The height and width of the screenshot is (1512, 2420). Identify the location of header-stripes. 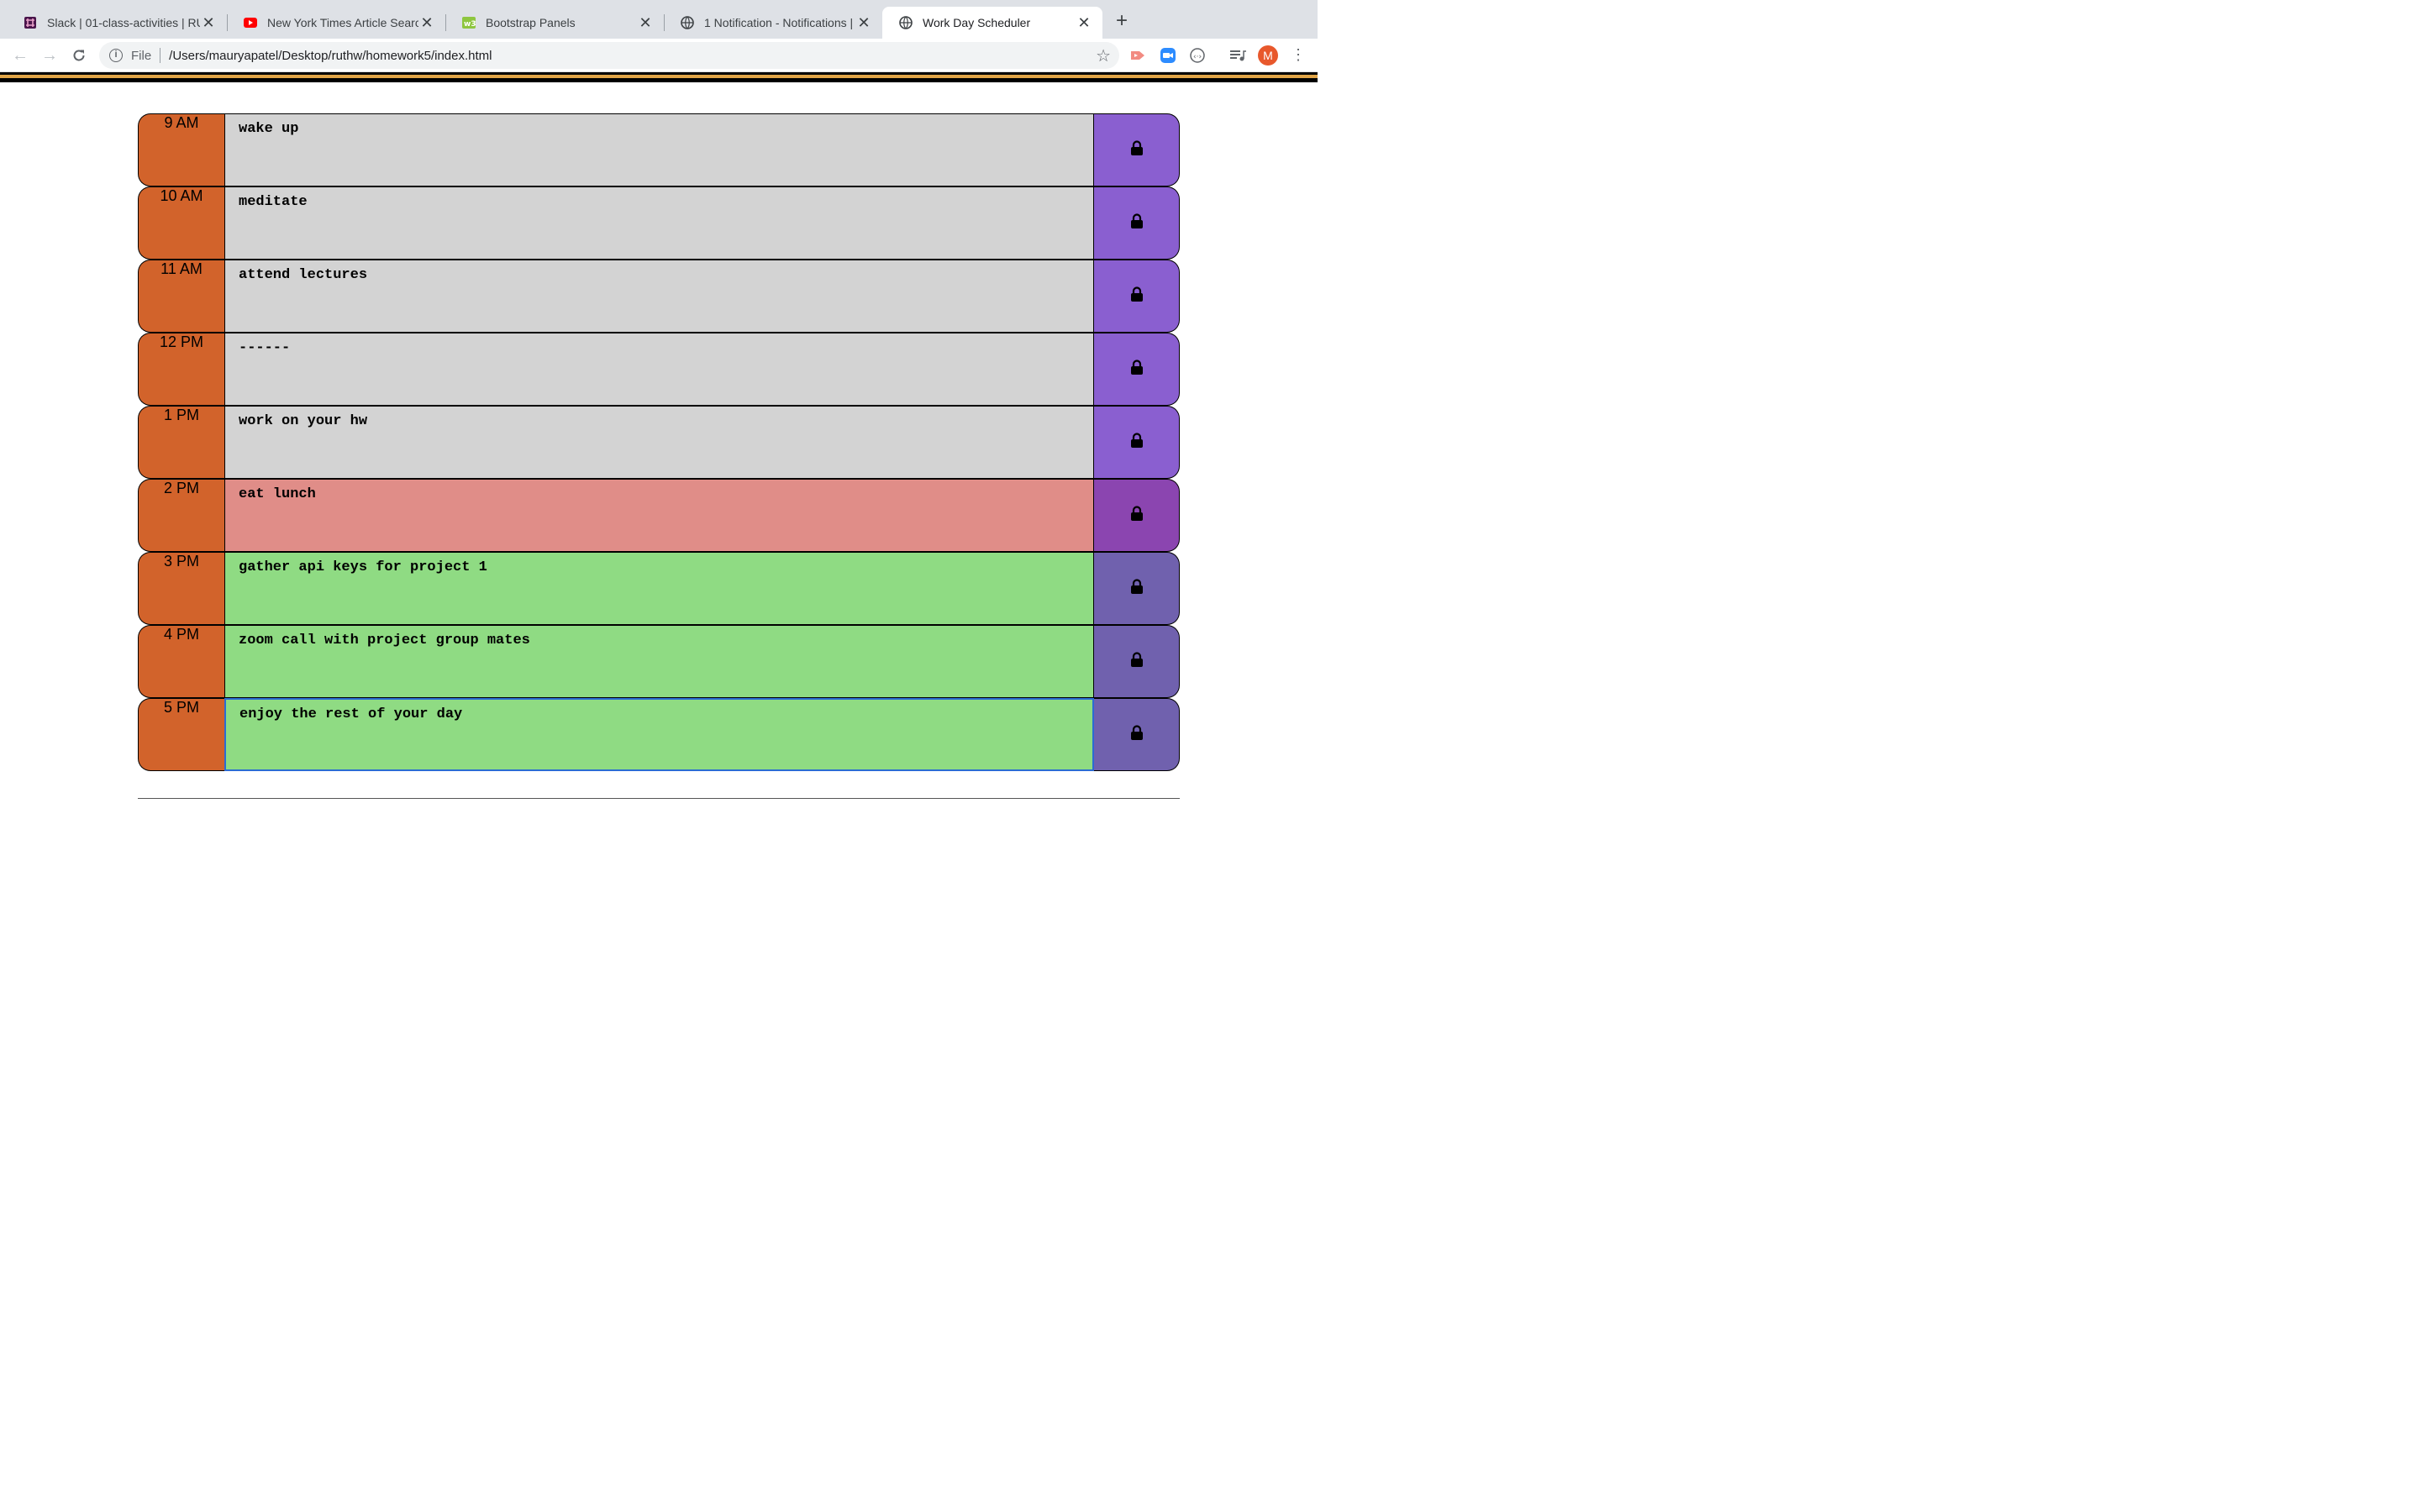
(659, 78).